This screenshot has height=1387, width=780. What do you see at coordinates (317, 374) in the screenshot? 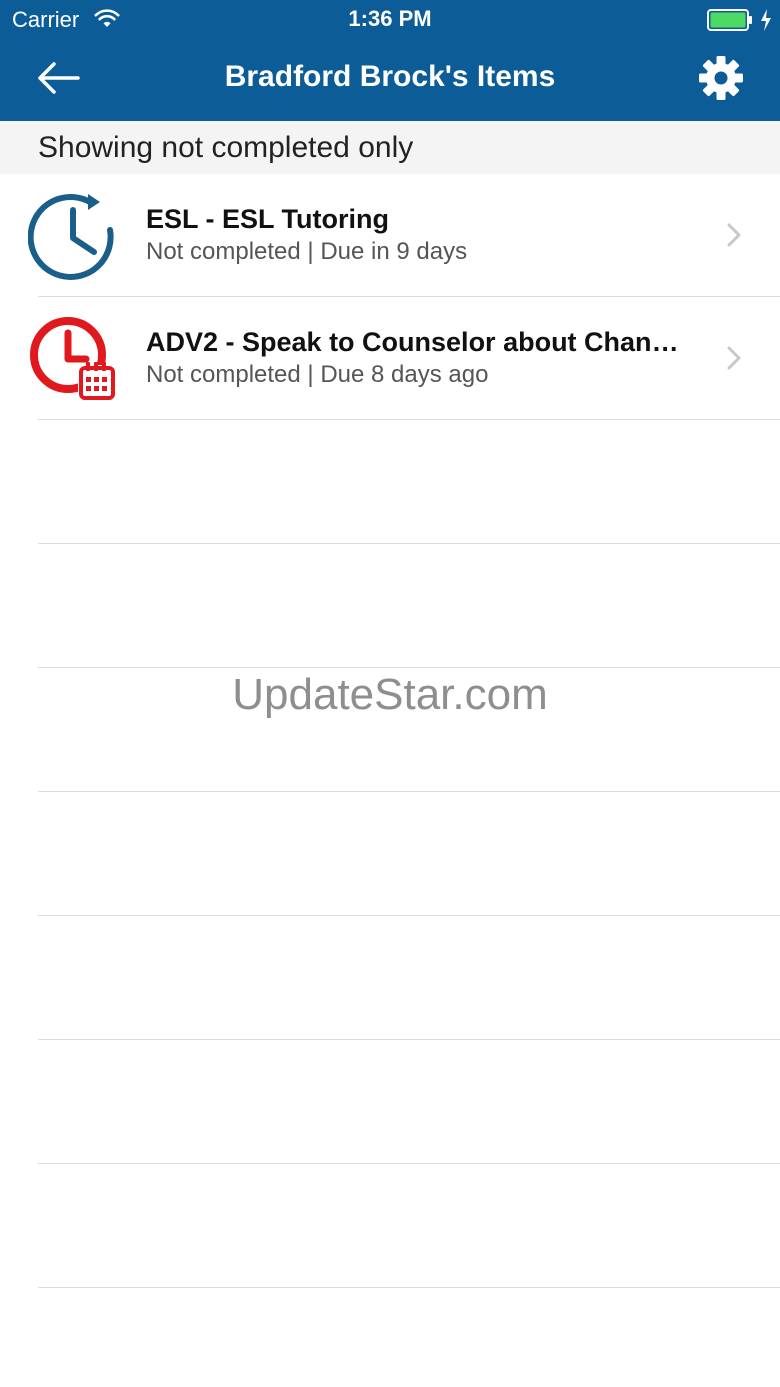
I see `item-status: Not completed | Due 8 days ago` at bounding box center [317, 374].